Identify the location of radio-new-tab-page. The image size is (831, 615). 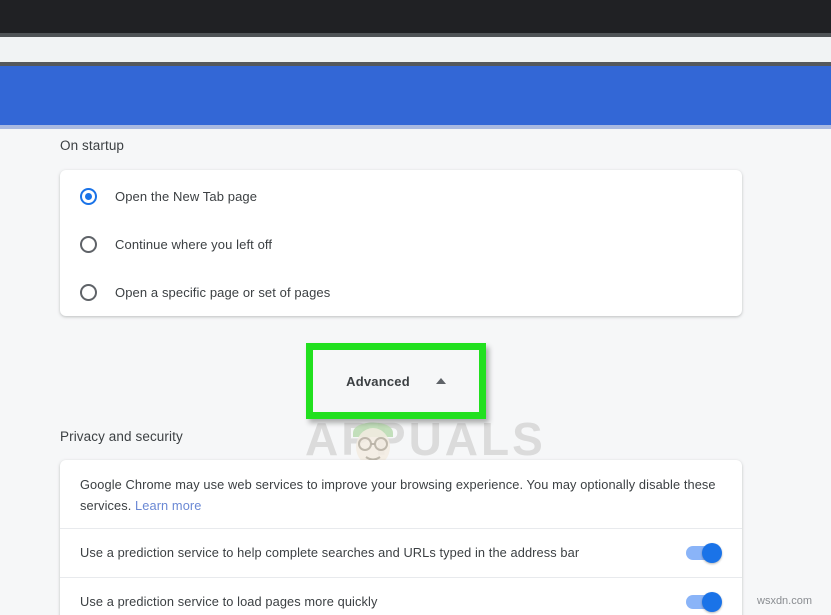
(88, 196).